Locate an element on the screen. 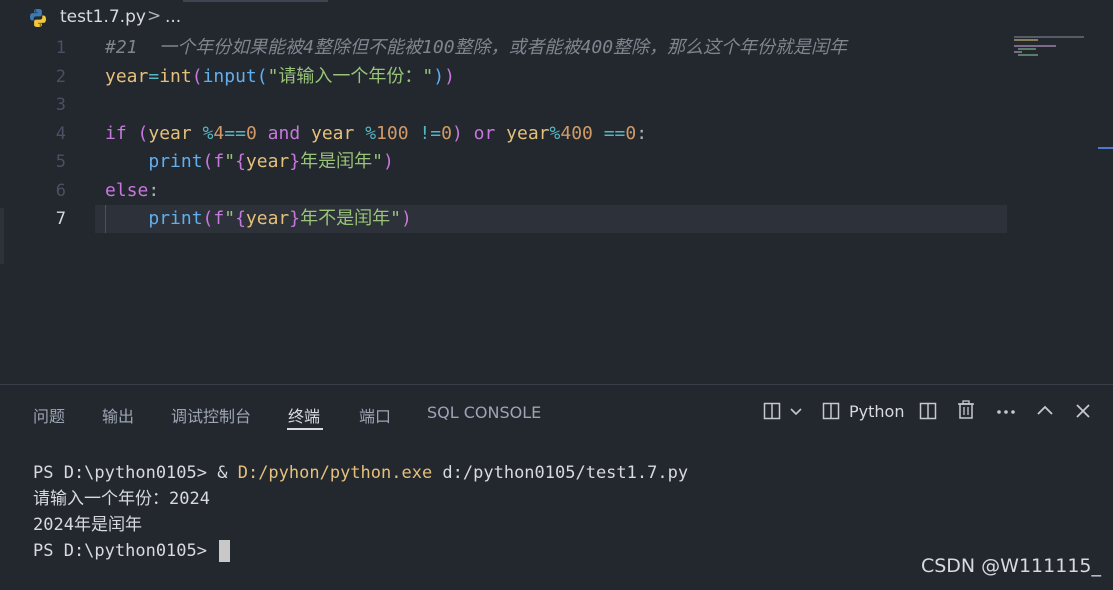 This screenshot has width=1113, height=590. tab-ports: 端口 is located at coordinates (375, 415).